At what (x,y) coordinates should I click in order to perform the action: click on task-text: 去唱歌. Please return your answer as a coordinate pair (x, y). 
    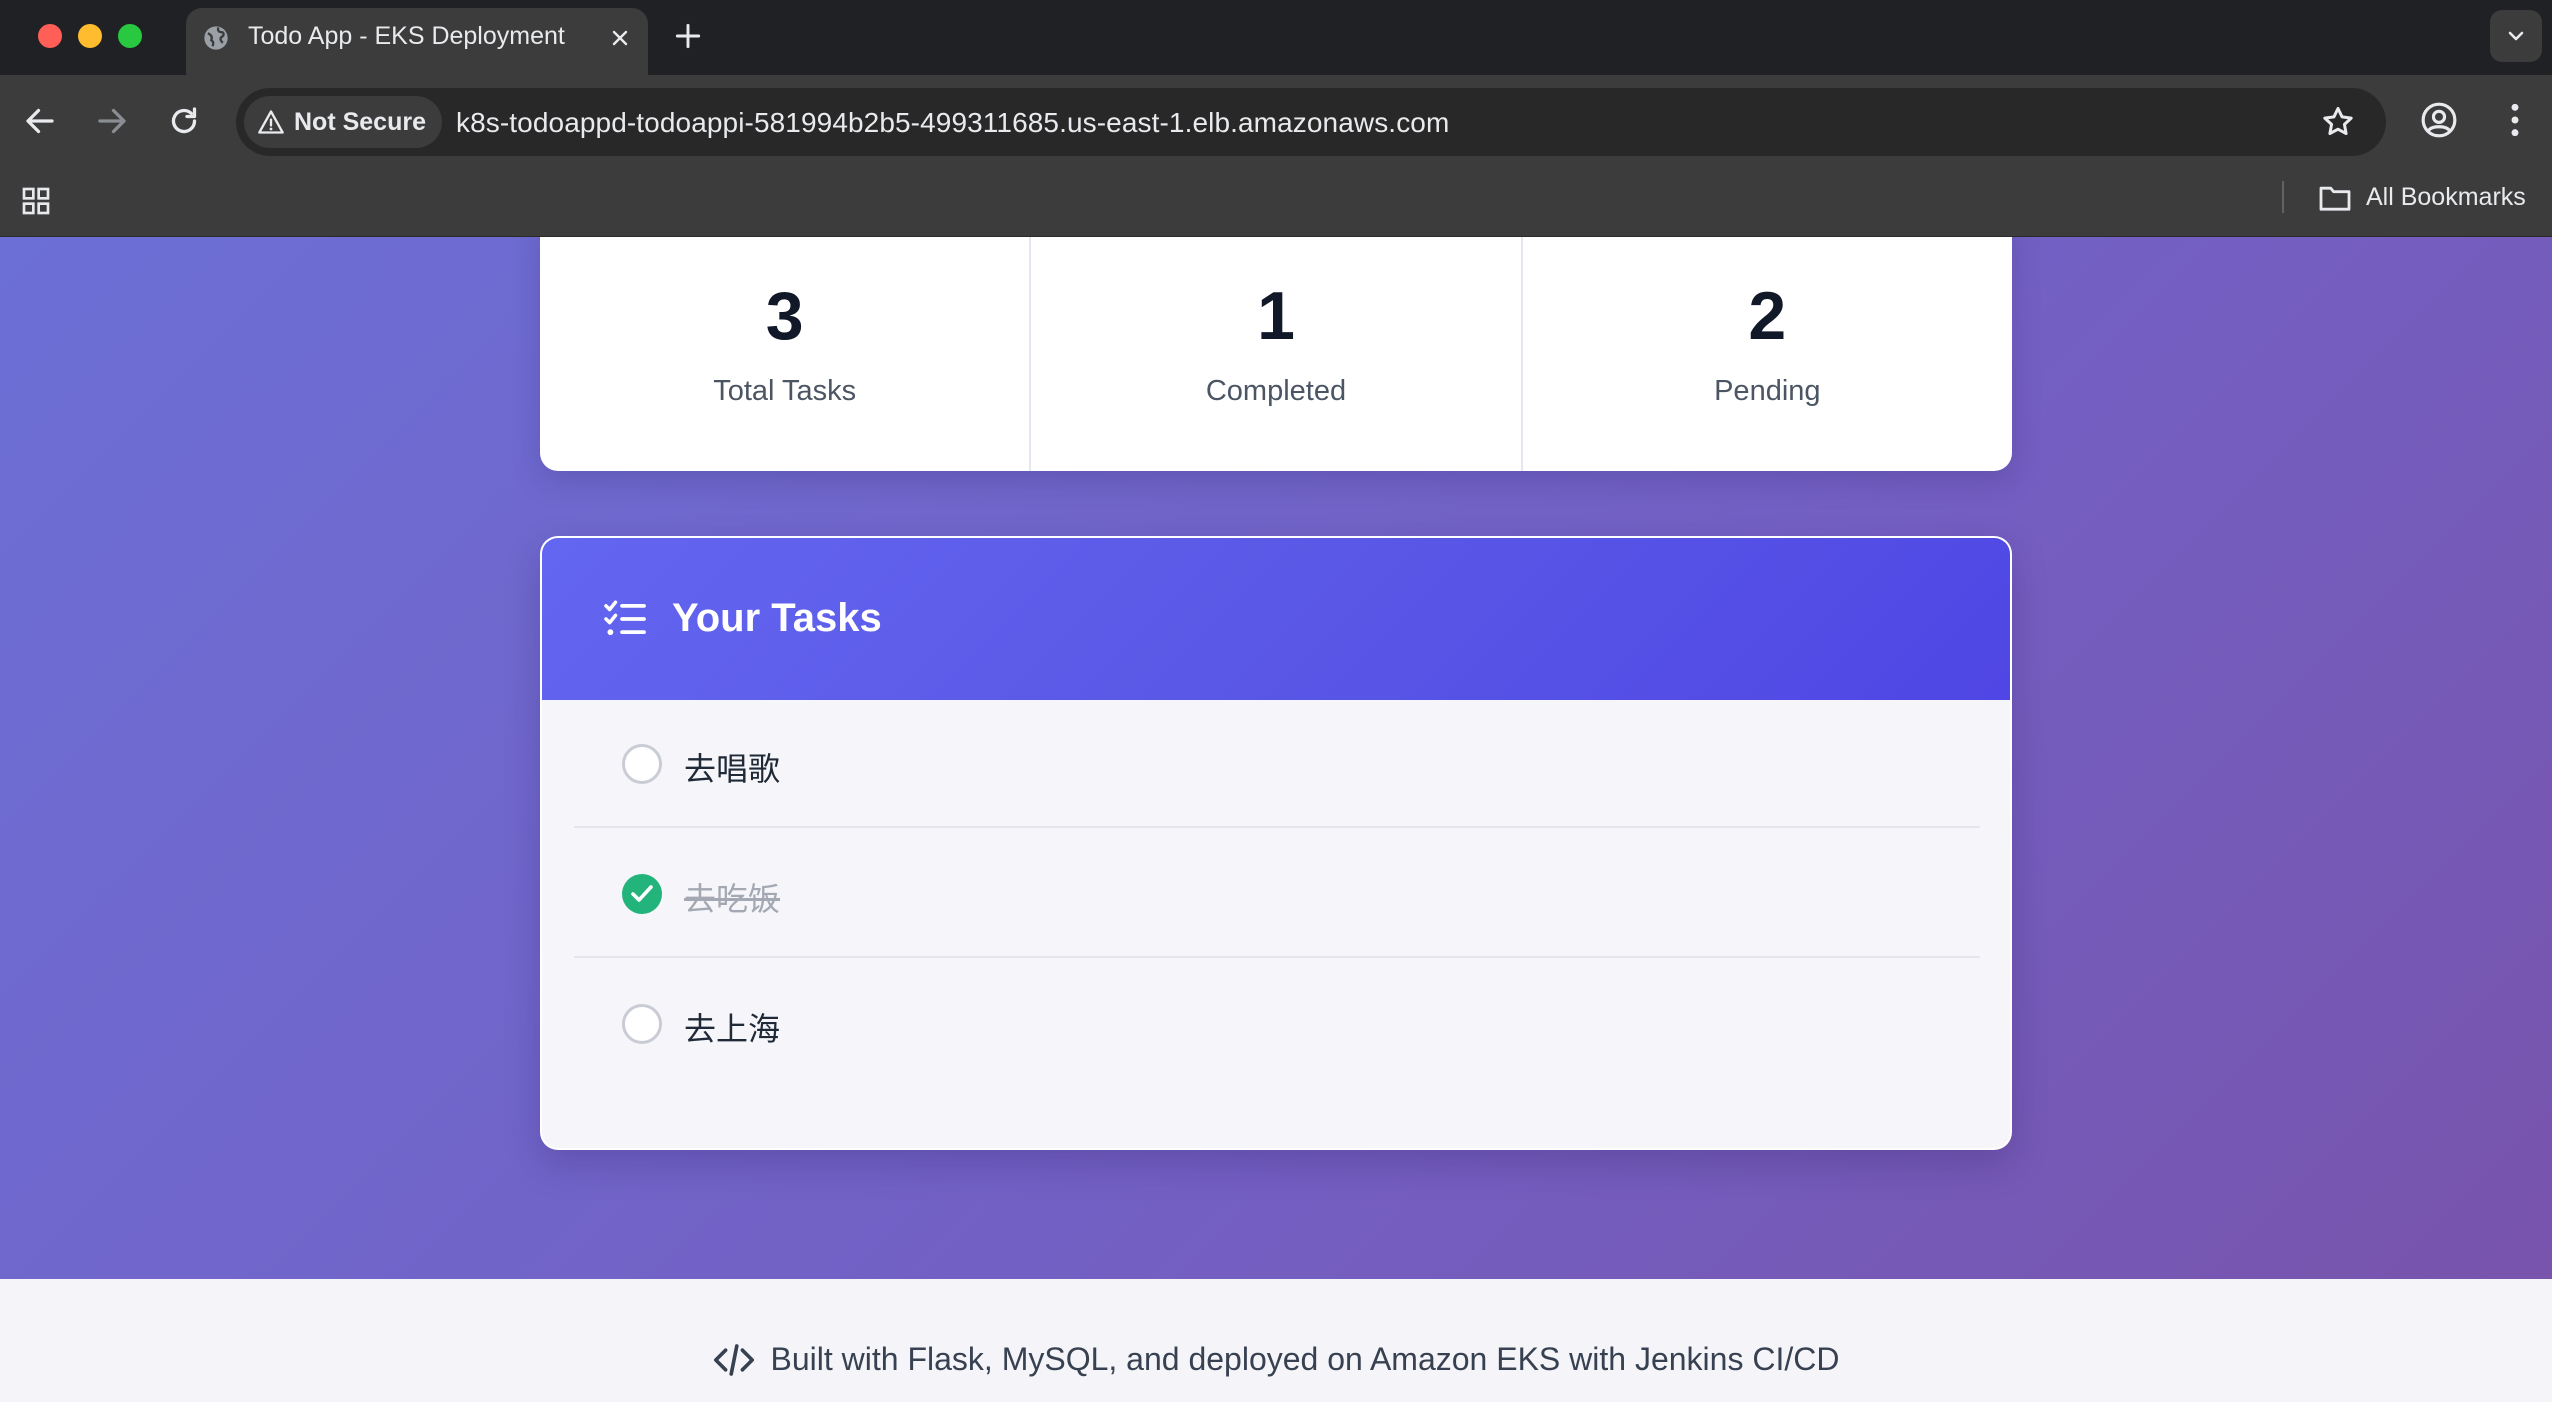
    Looking at the image, I should click on (732, 769).